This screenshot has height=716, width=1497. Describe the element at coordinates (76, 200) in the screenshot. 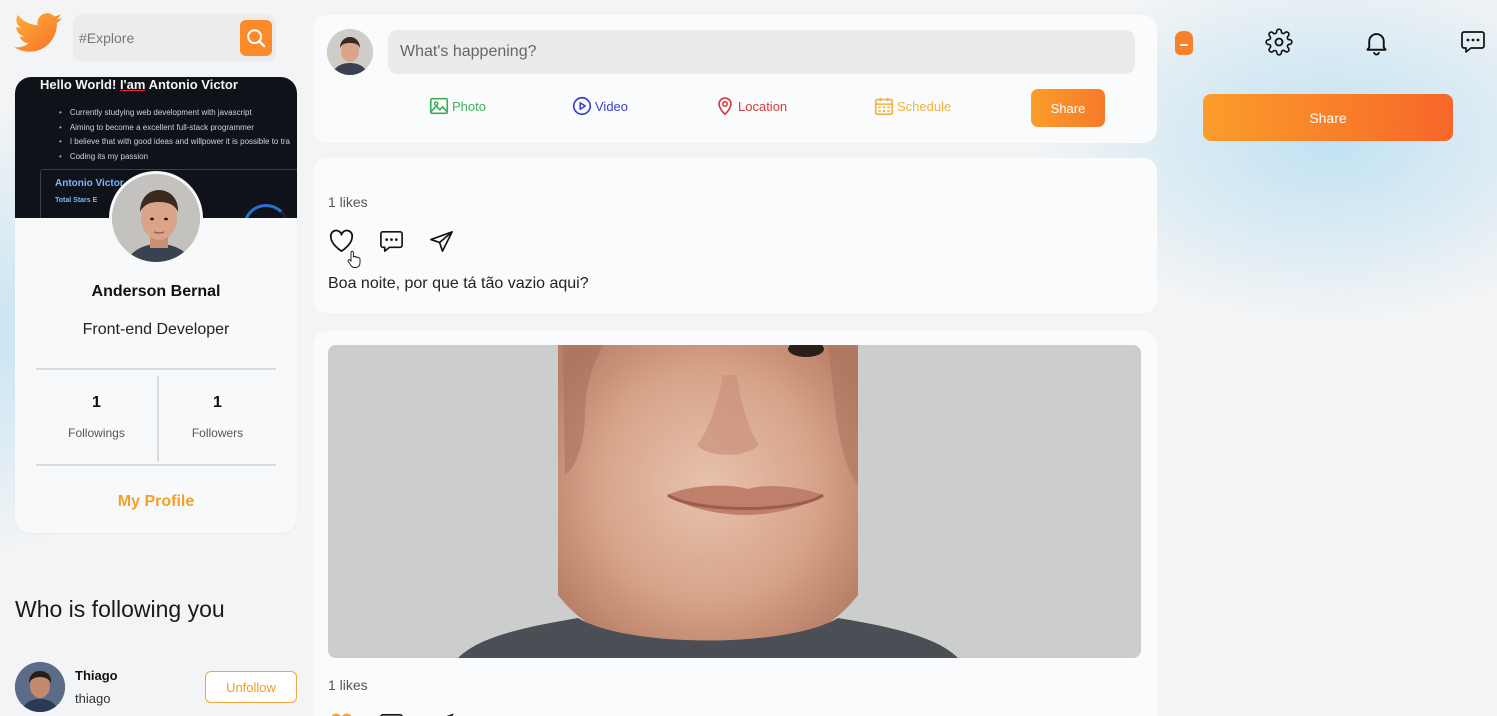

I see `cover-stats-row: Total Stars E` at that location.